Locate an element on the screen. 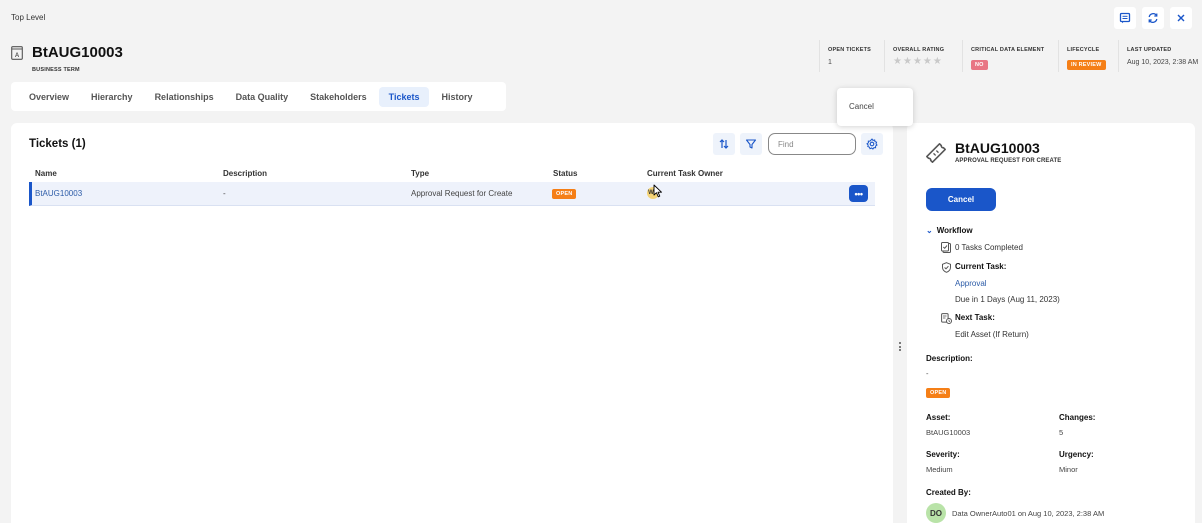  row-actions-button: ••• is located at coordinates (858, 193).